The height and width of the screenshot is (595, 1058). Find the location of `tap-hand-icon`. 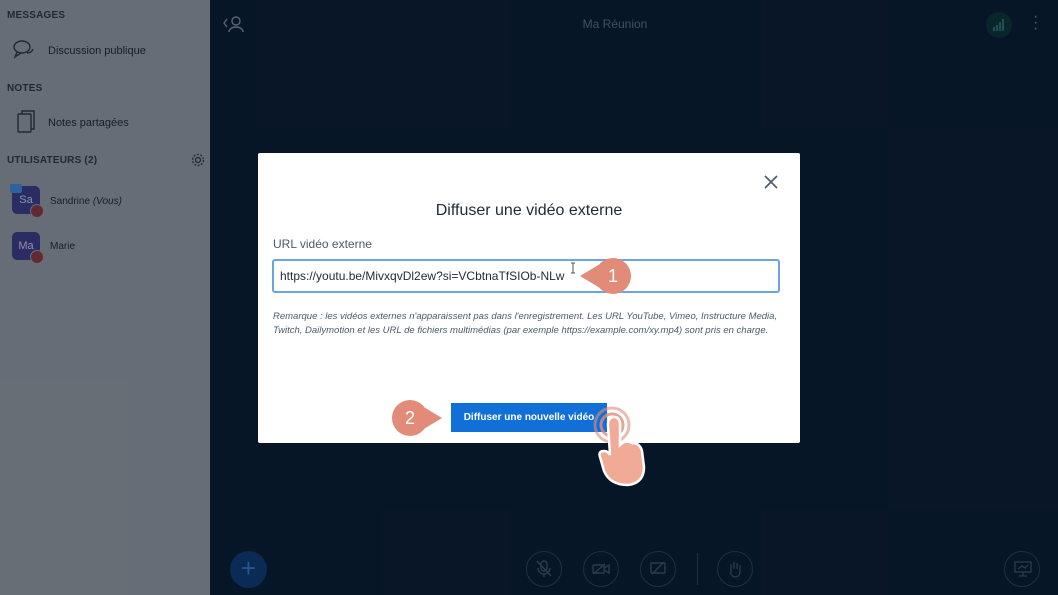

tap-hand-icon is located at coordinates (619, 446).